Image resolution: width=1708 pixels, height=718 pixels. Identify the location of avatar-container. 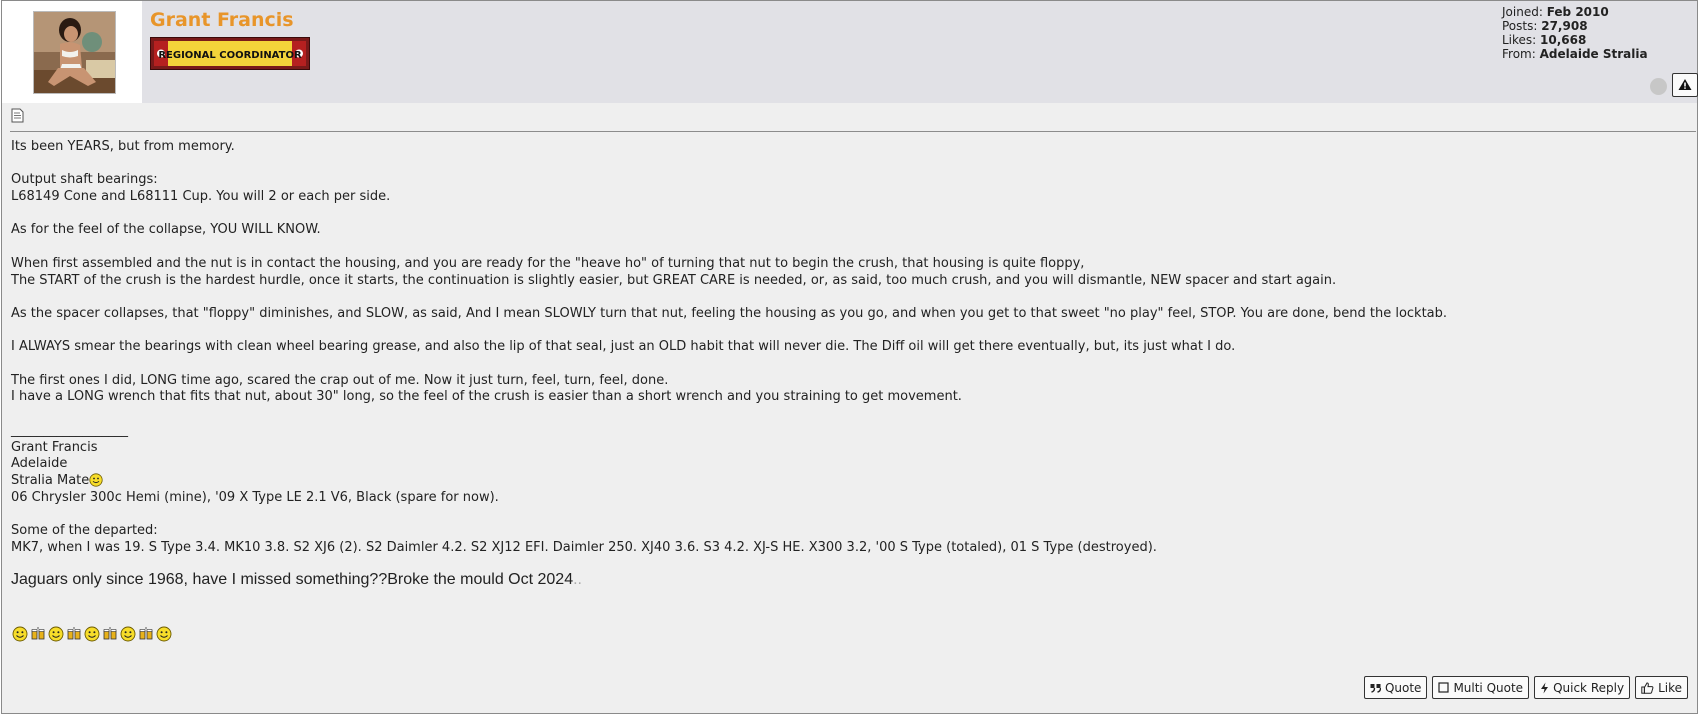
(72, 52).